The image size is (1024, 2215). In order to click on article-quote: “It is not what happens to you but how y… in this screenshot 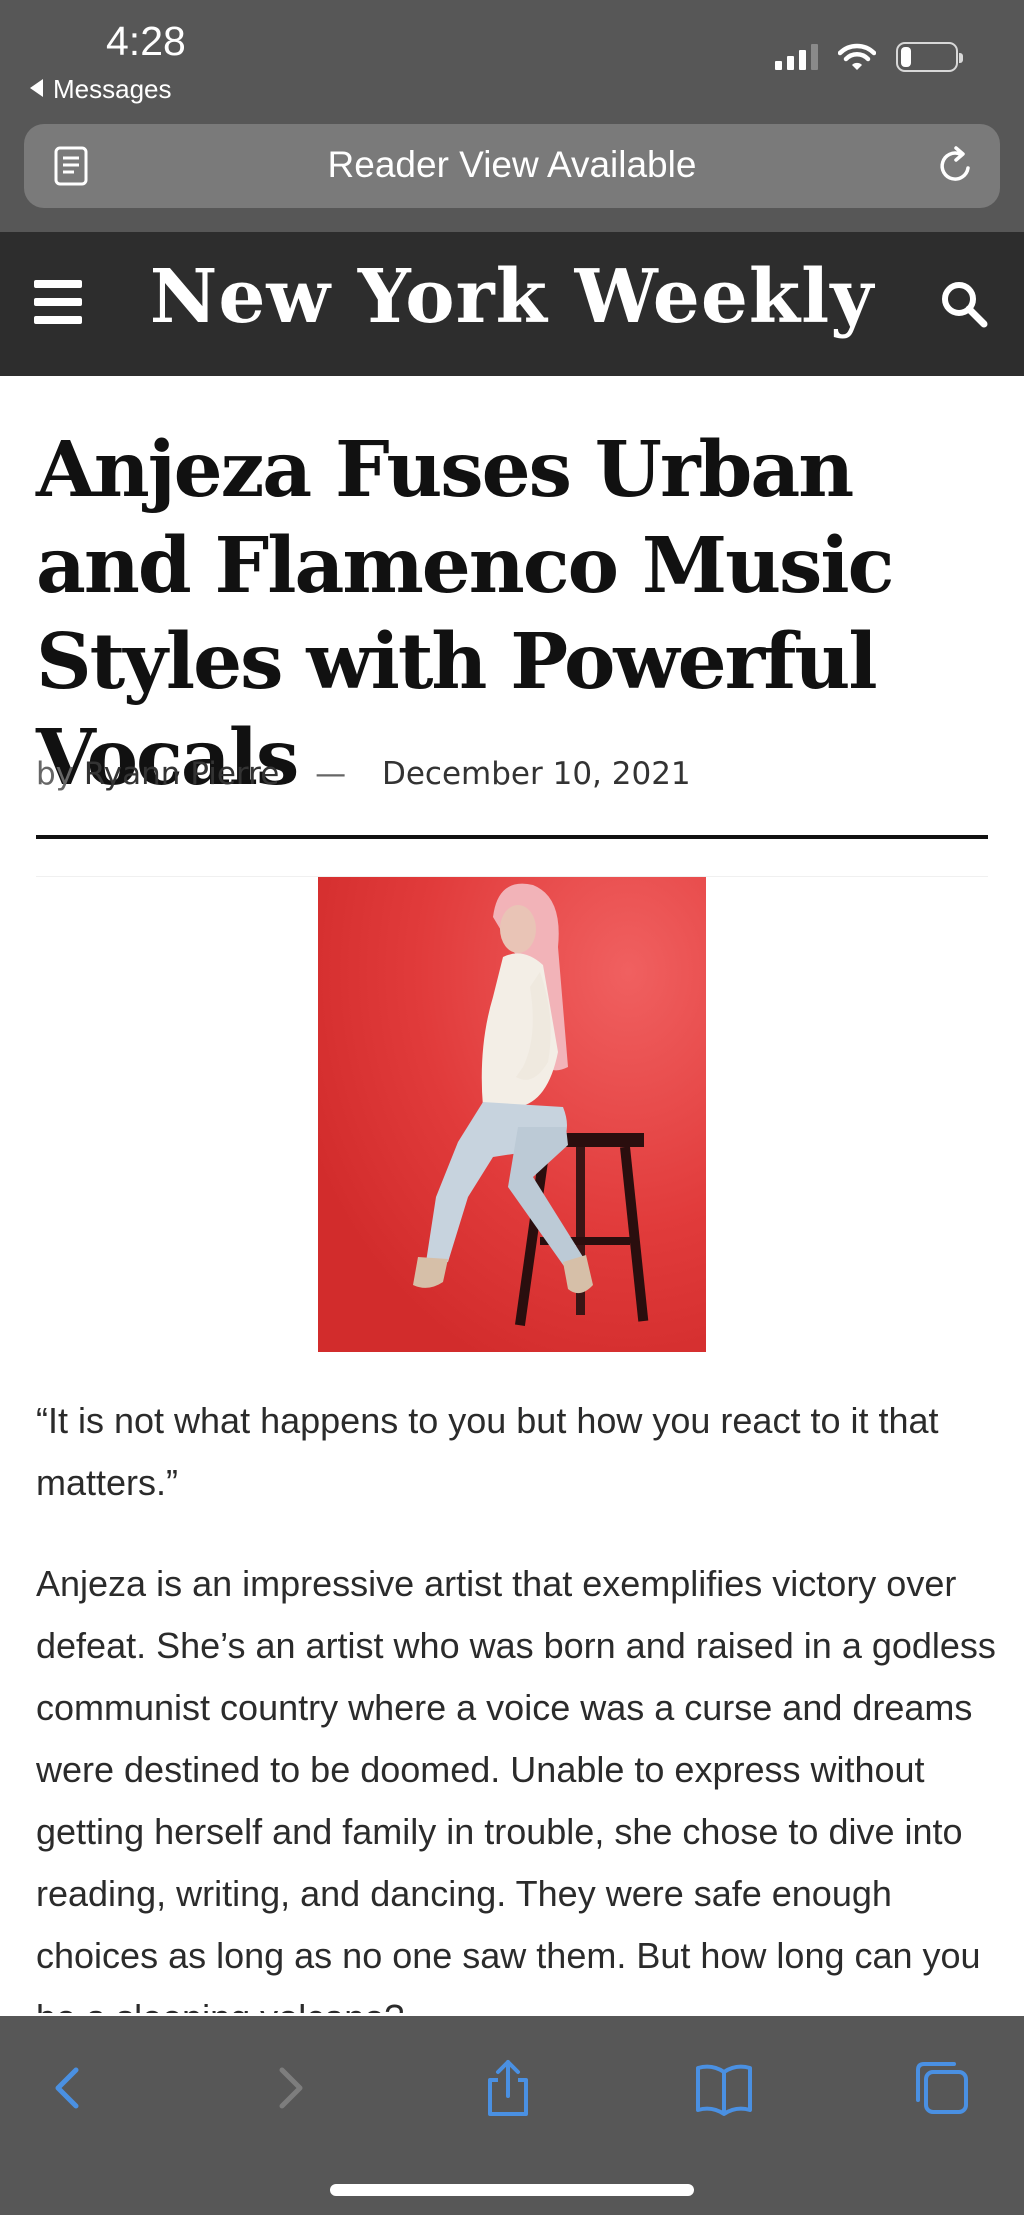, I will do `click(487, 1451)`.